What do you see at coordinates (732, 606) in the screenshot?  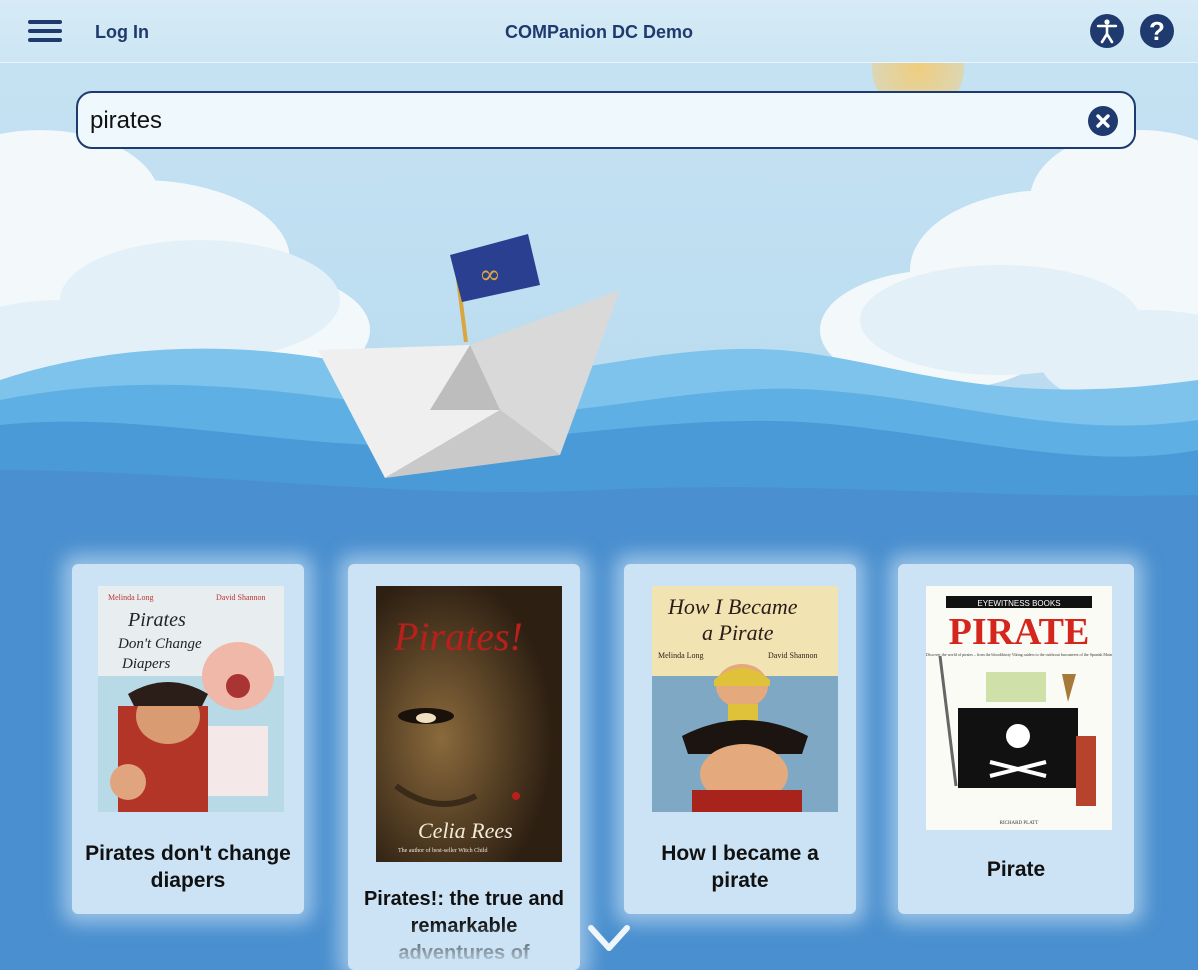 I see `svg-text: How I Became` at bounding box center [732, 606].